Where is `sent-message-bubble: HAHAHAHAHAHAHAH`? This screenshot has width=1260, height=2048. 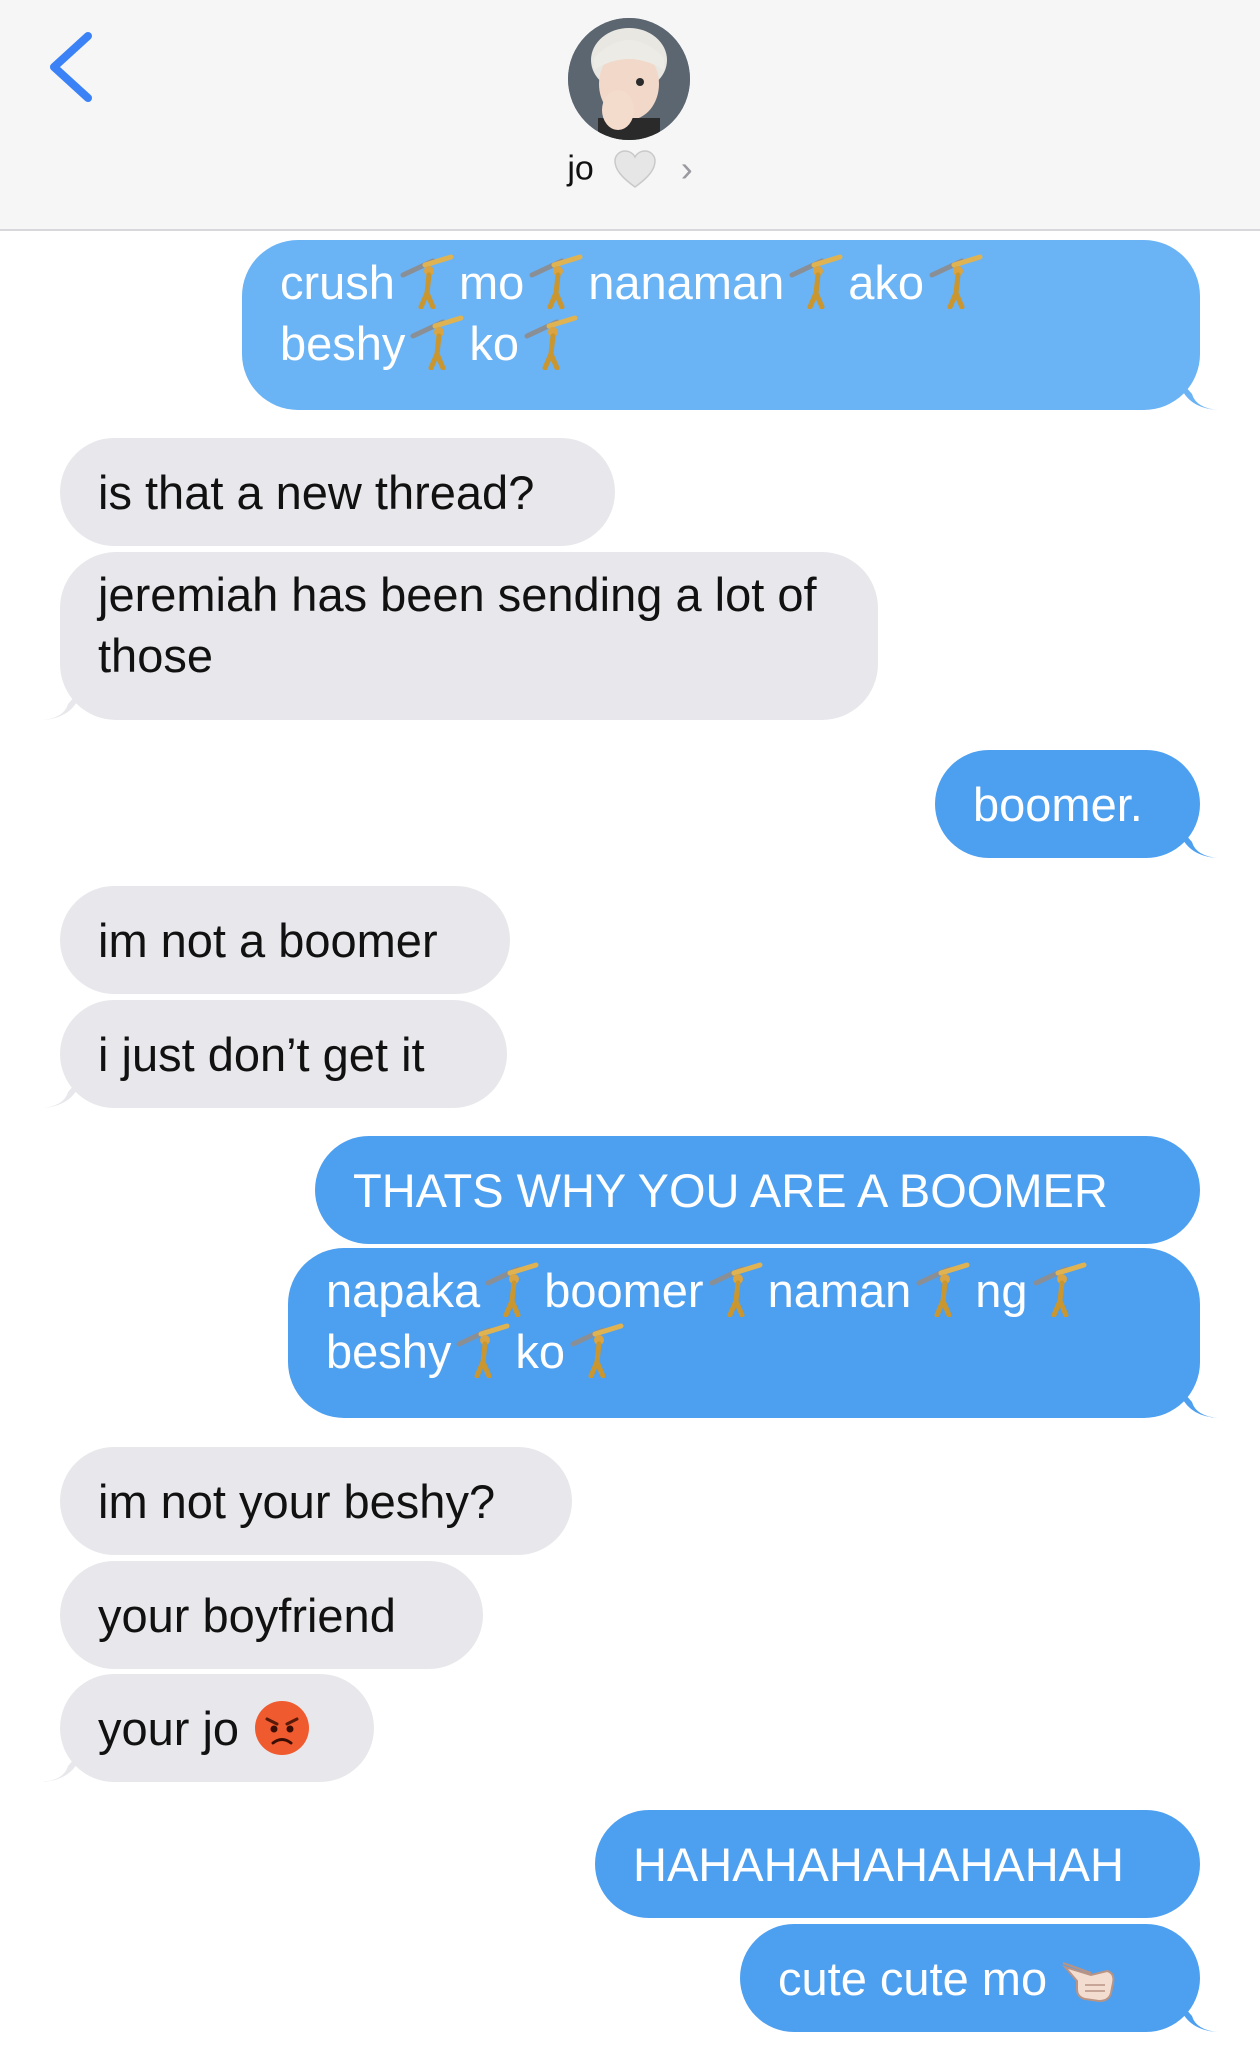
sent-message-bubble: HAHAHAHAHAHAHAH is located at coordinates (897, 1864).